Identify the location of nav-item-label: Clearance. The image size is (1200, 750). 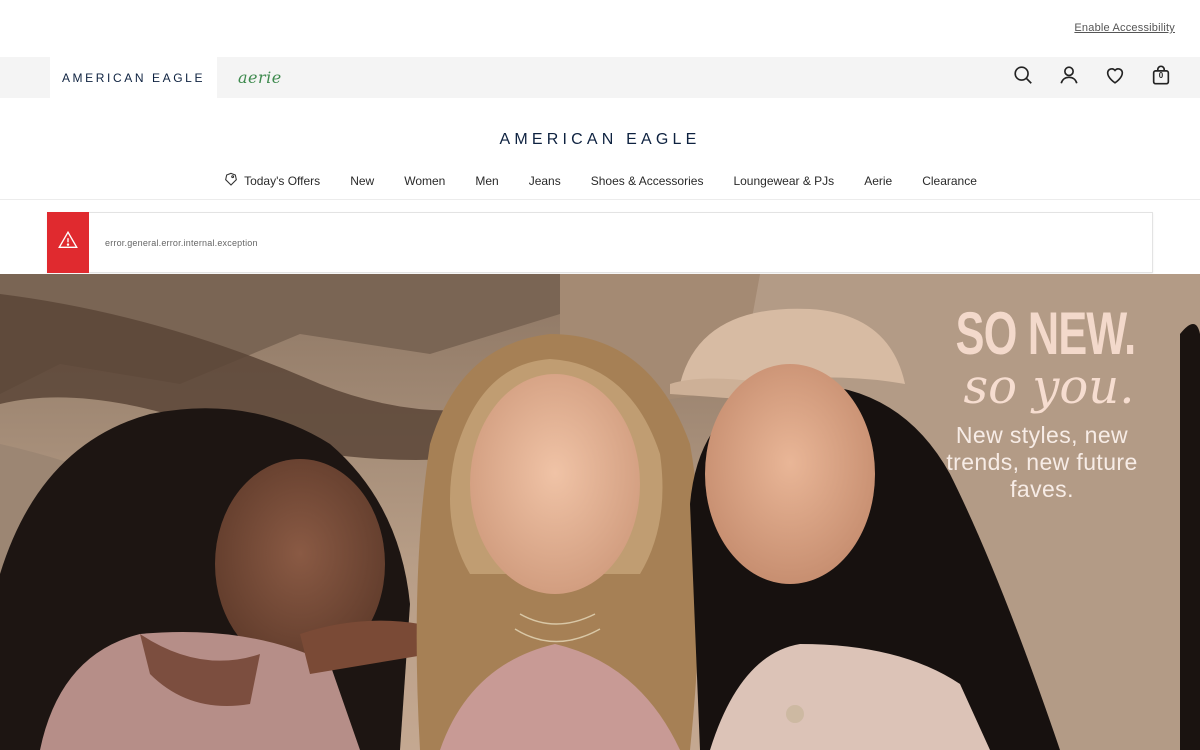
(949, 180).